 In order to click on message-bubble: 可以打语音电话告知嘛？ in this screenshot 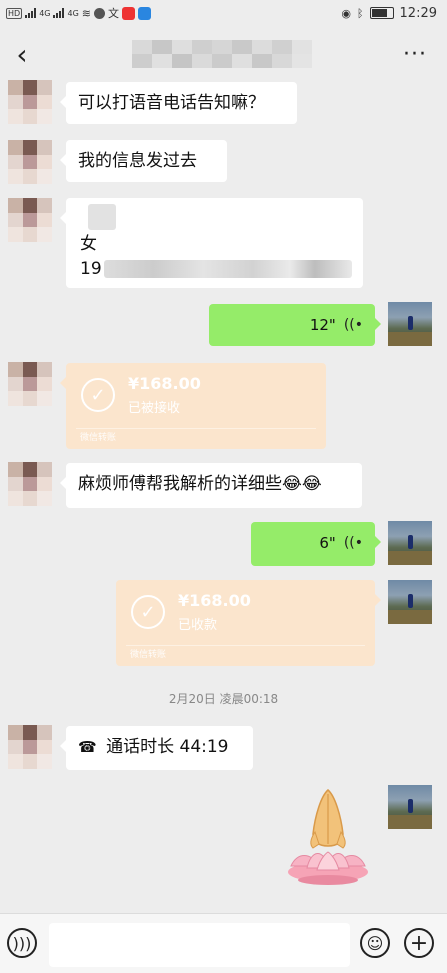, I will do `click(178, 103)`.